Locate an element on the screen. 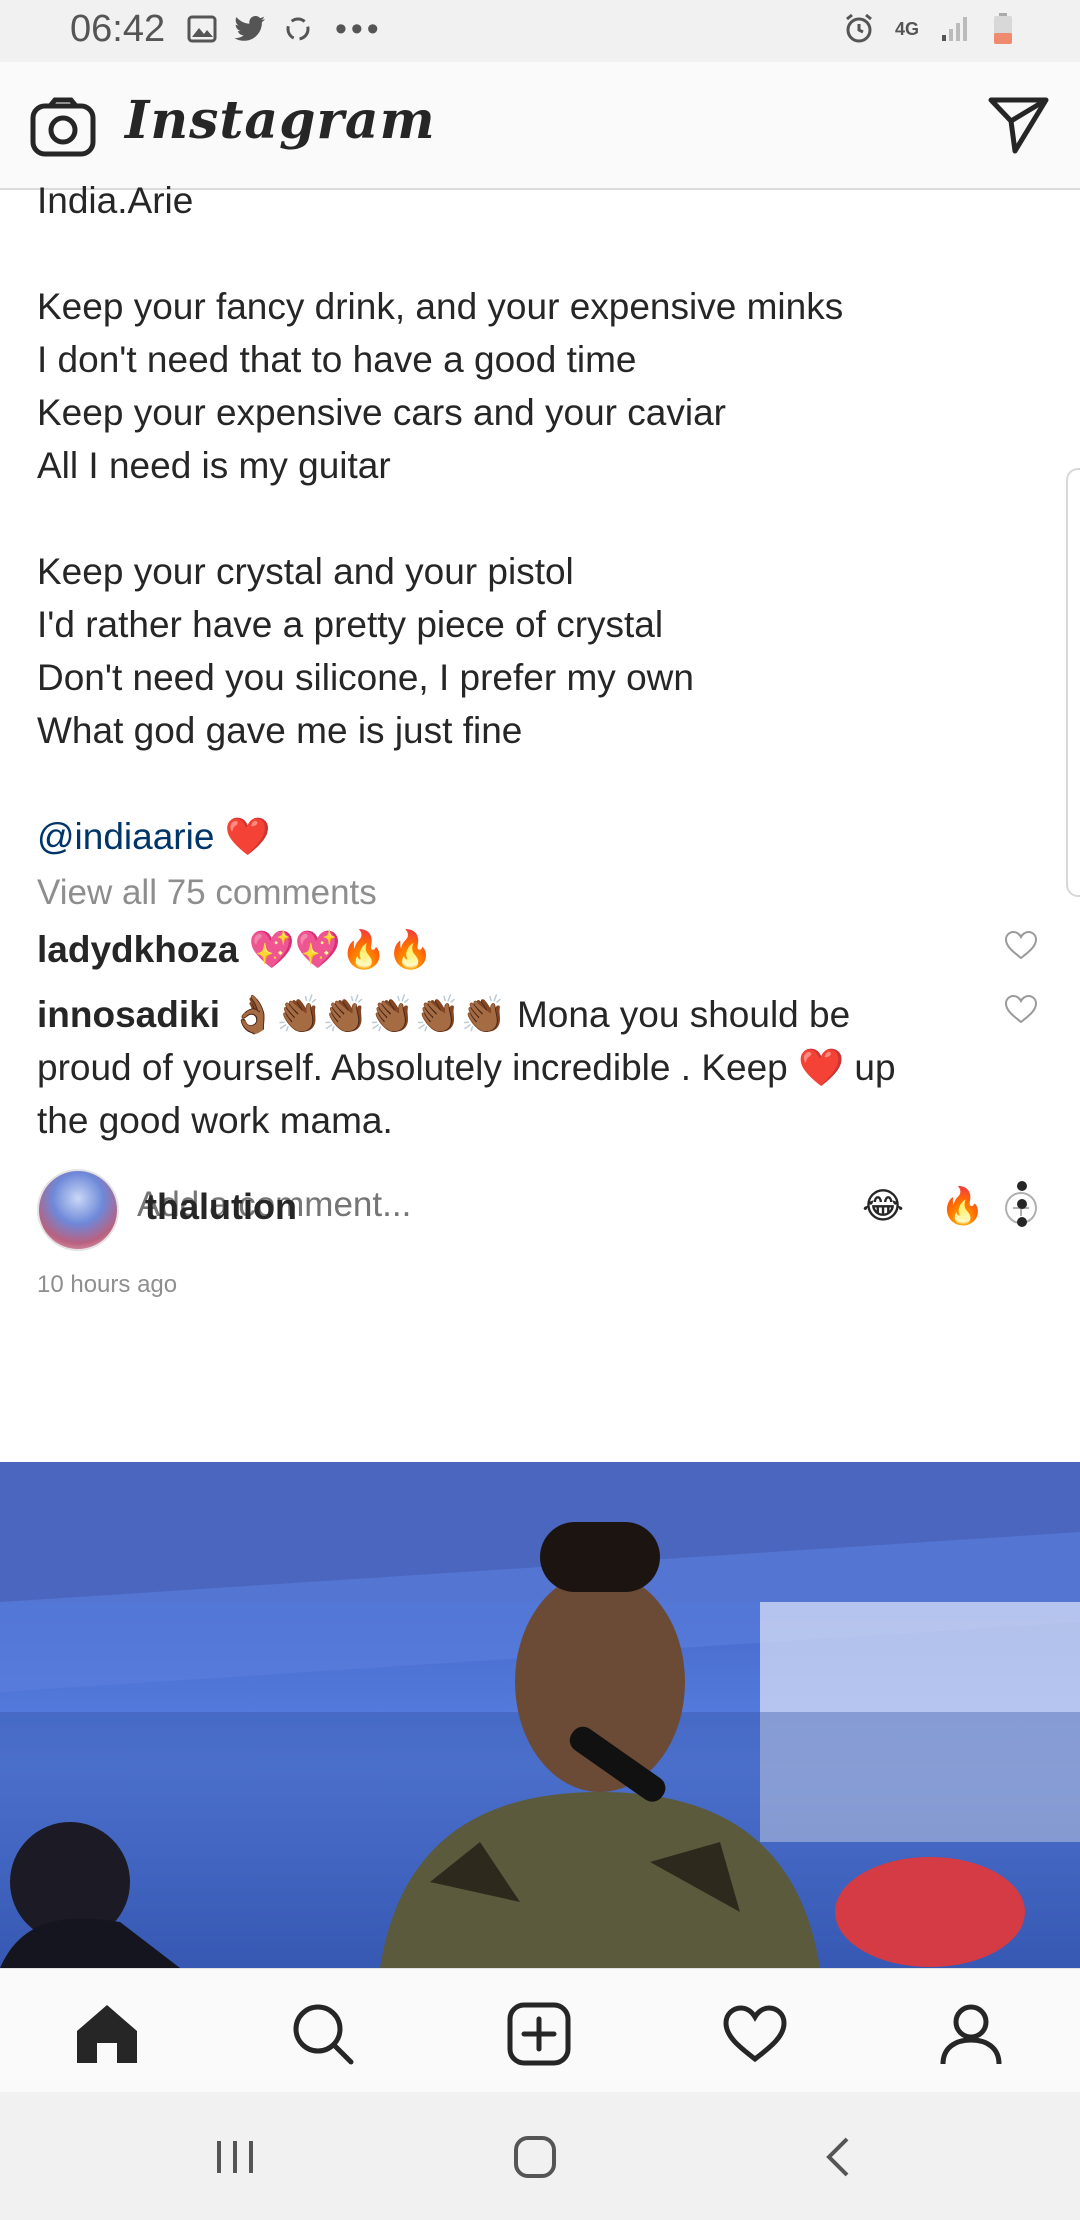 Image resolution: width=1080 pixels, height=2220 pixels. caption-line: I don't need that to have a good time is located at coordinates (337, 359).